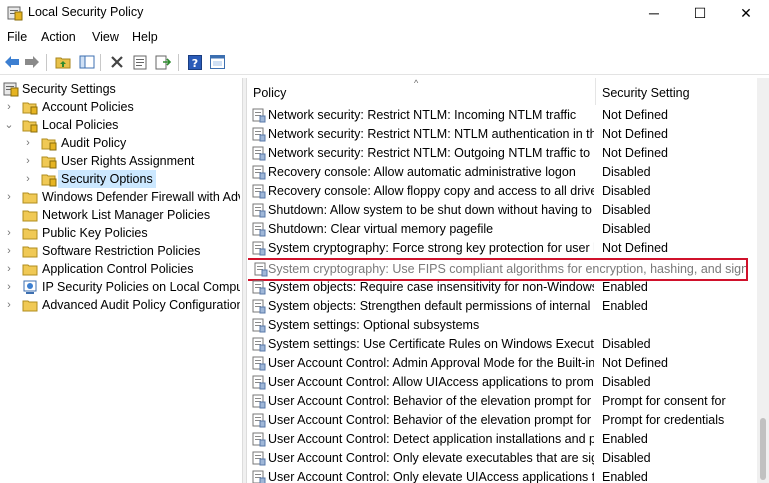 This screenshot has height=483, width=769. I want to click on tree-item-security-settings: Security Settings, so click(120, 89).